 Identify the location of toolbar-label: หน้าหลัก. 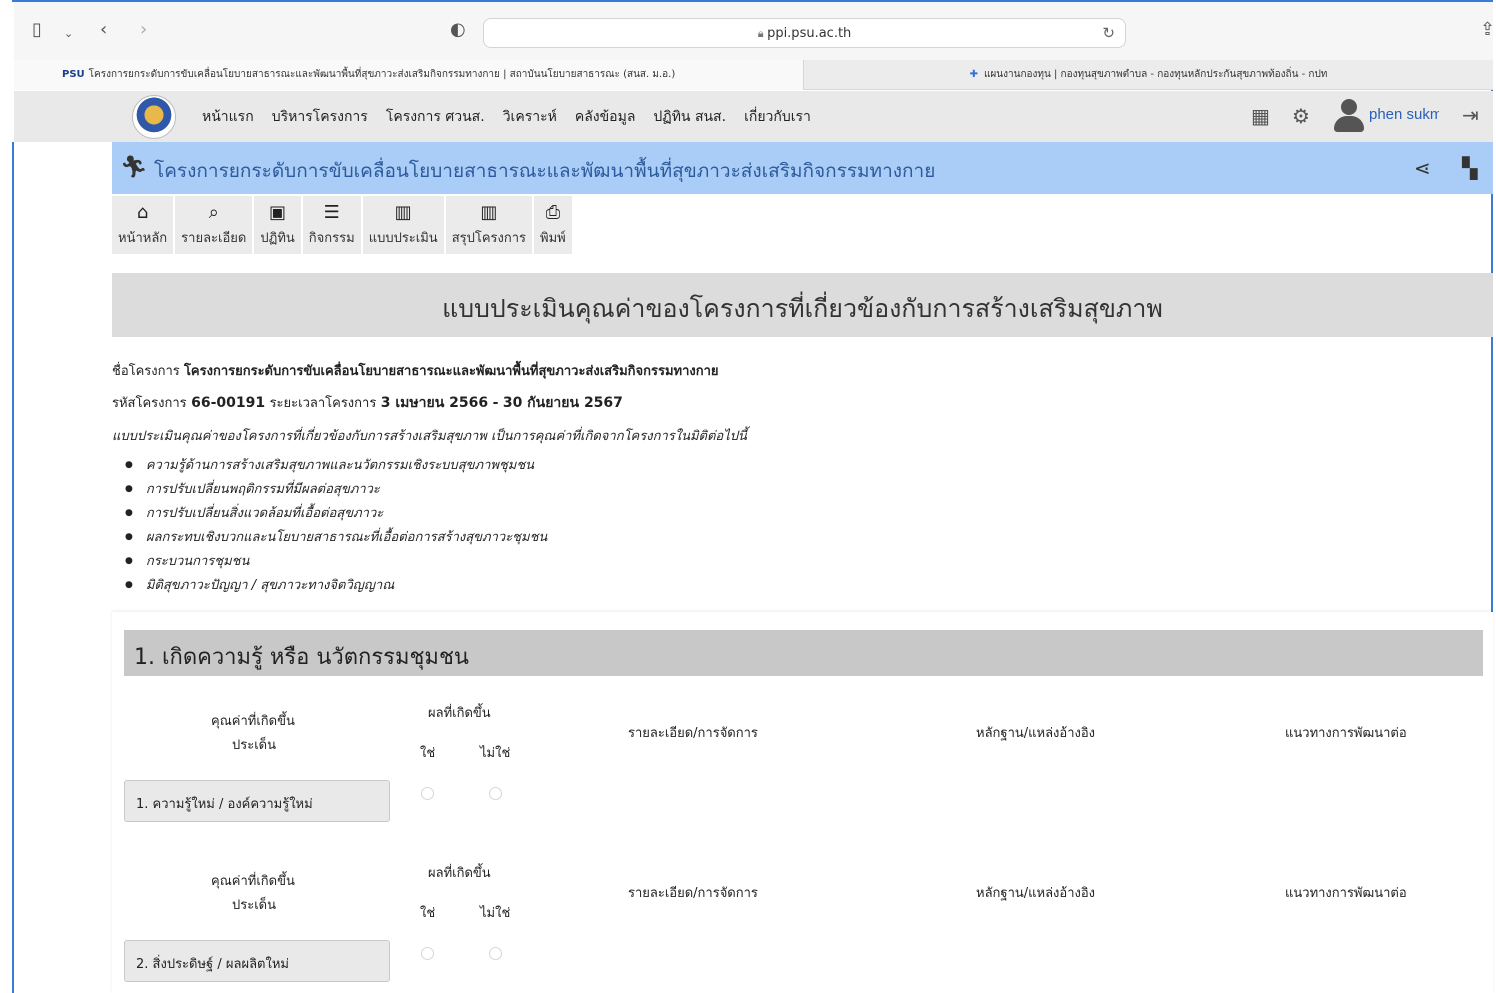
(143, 238).